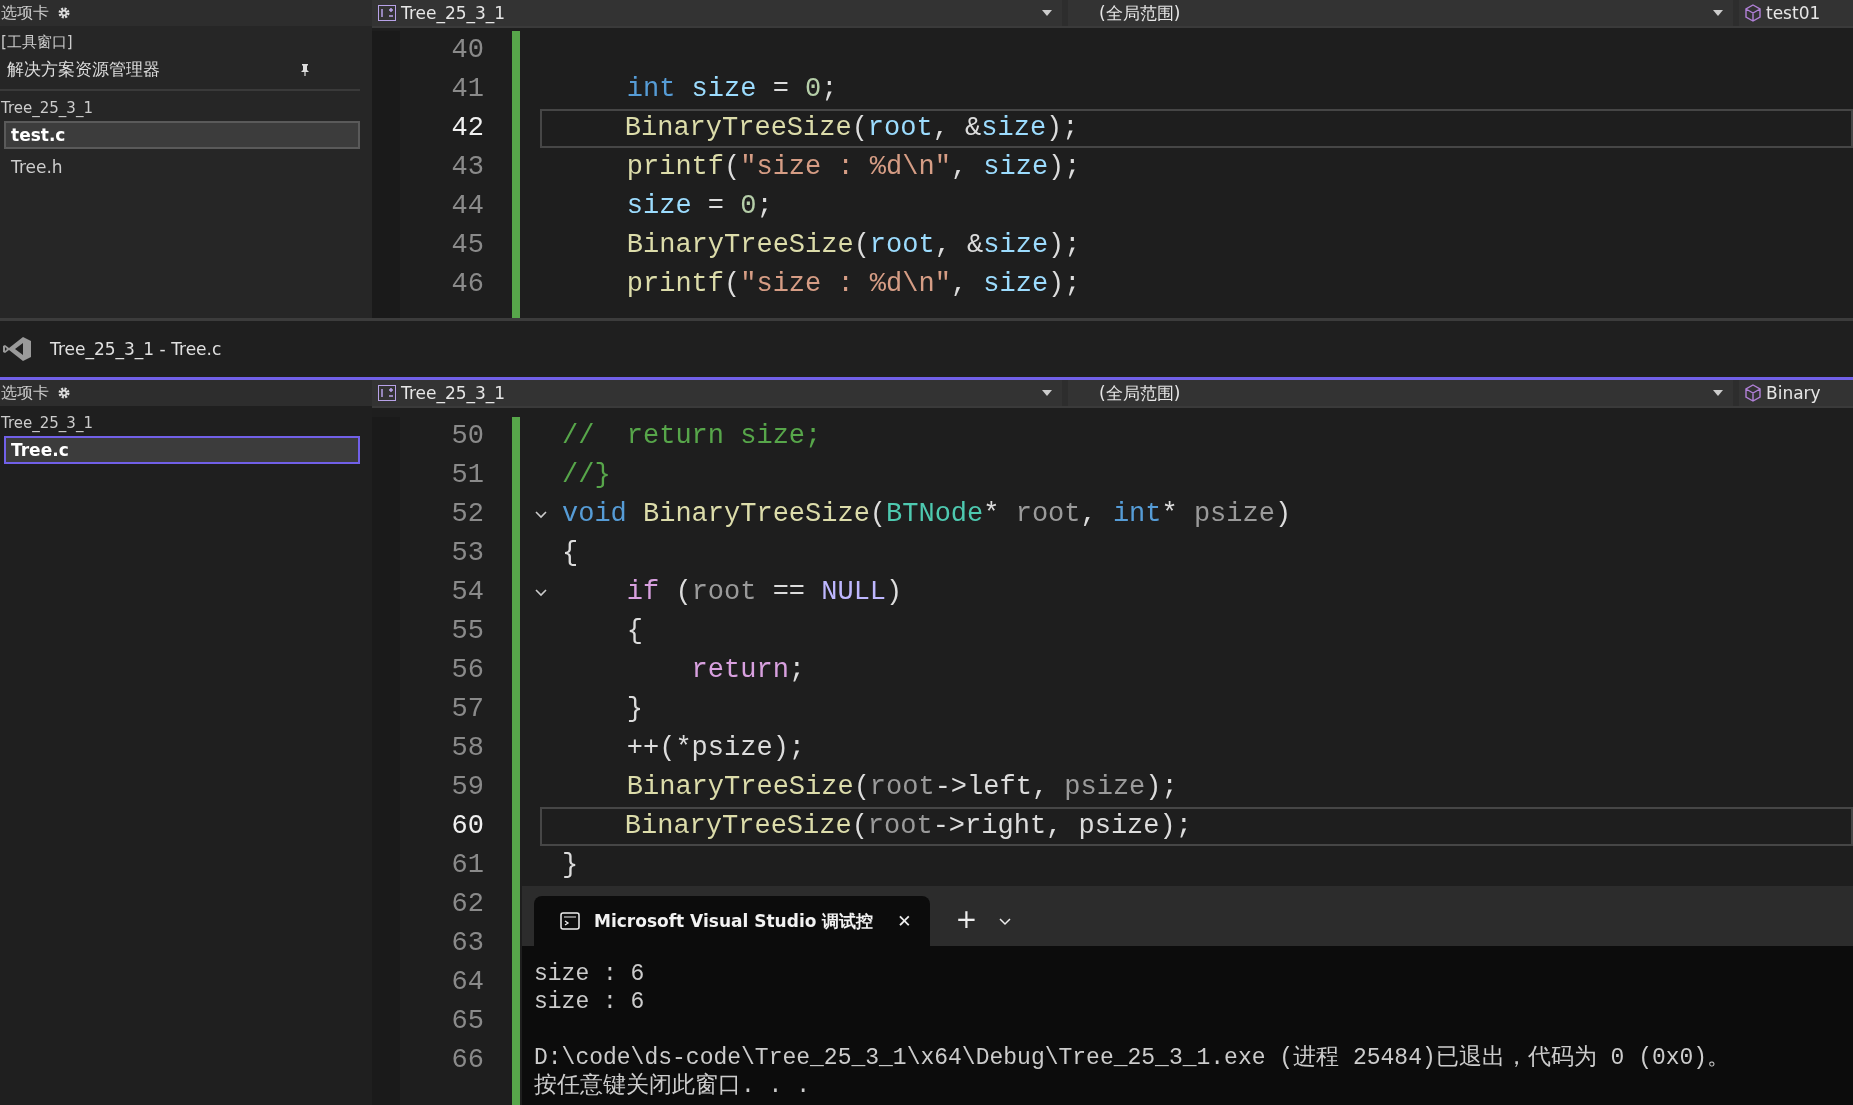 The width and height of the screenshot is (1853, 1105). I want to click on console-tab: Microsoft Visual Studio 调试控 ✕, so click(732, 921).